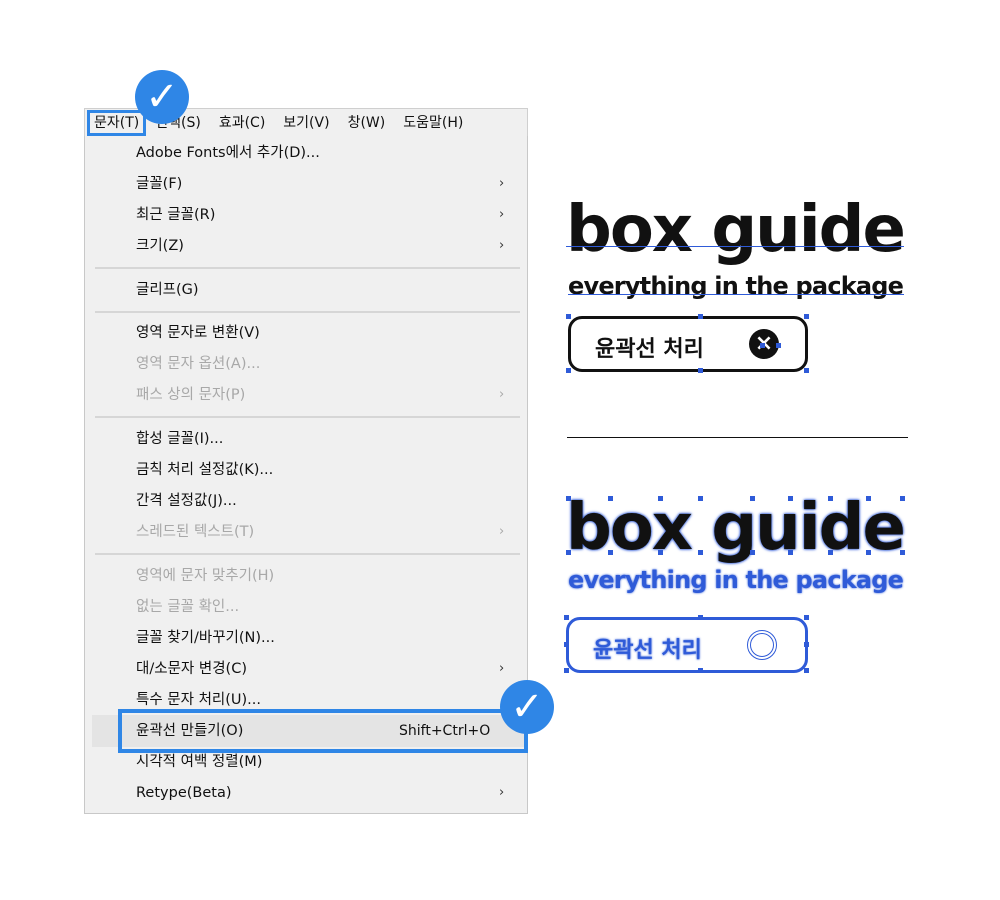  I want to click on outlined-circle-icon, so click(762, 645).